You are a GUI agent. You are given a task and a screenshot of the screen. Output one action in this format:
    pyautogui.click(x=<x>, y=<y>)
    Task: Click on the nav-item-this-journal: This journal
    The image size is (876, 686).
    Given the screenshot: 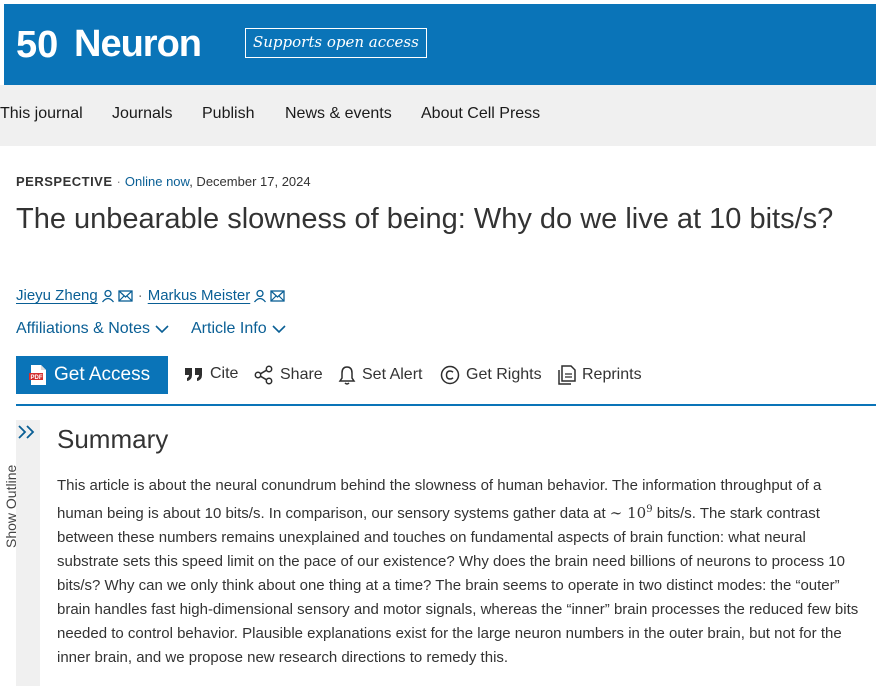 What is the action you would take?
    pyautogui.click(x=41, y=114)
    